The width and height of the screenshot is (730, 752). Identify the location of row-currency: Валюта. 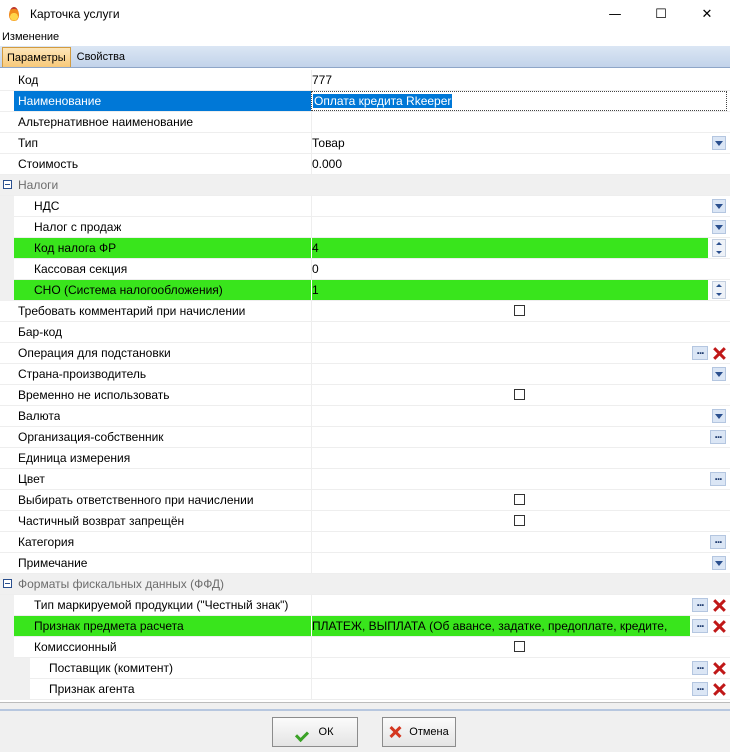
(365, 416).